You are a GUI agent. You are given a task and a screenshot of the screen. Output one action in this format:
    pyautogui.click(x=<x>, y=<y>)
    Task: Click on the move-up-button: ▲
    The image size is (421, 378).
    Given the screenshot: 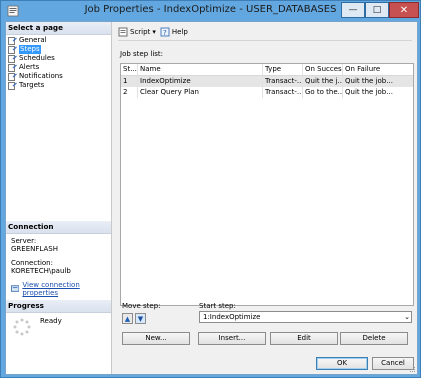 What is the action you would take?
    pyautogui.click(x=127, y=318)
    